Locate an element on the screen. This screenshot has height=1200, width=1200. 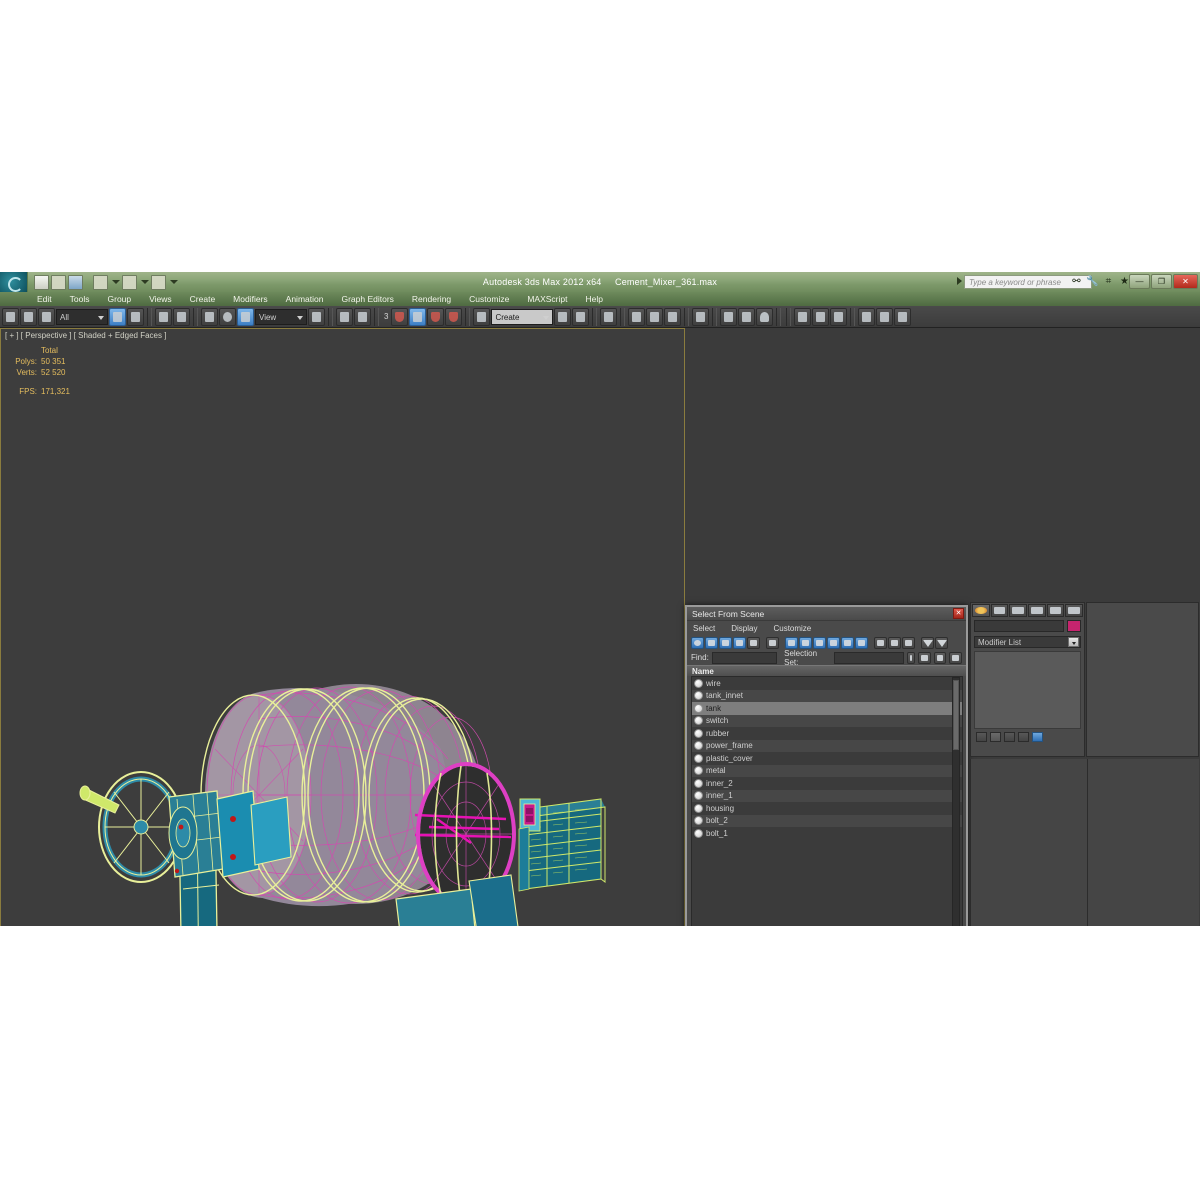
project-folder-toolbar-icon is located at coordinates (803, 316).